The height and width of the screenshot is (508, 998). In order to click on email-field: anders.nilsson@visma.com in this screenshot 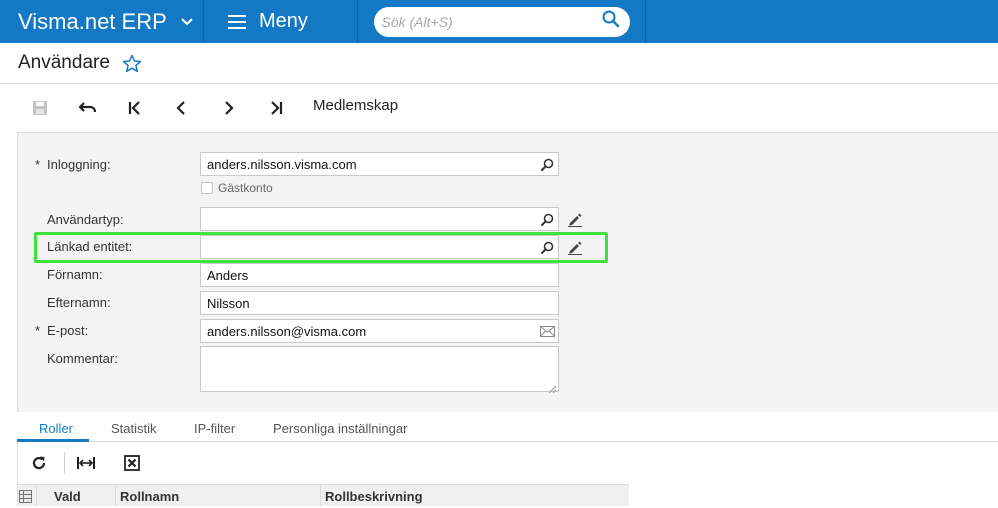, I will do `click(379, 331)`.